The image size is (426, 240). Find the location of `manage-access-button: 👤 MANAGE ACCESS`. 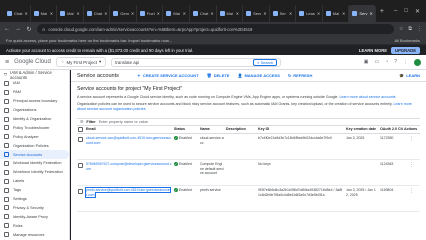

manage-access-button: 👤 MANAGE ACCESS is located at coordinates (258, 75).